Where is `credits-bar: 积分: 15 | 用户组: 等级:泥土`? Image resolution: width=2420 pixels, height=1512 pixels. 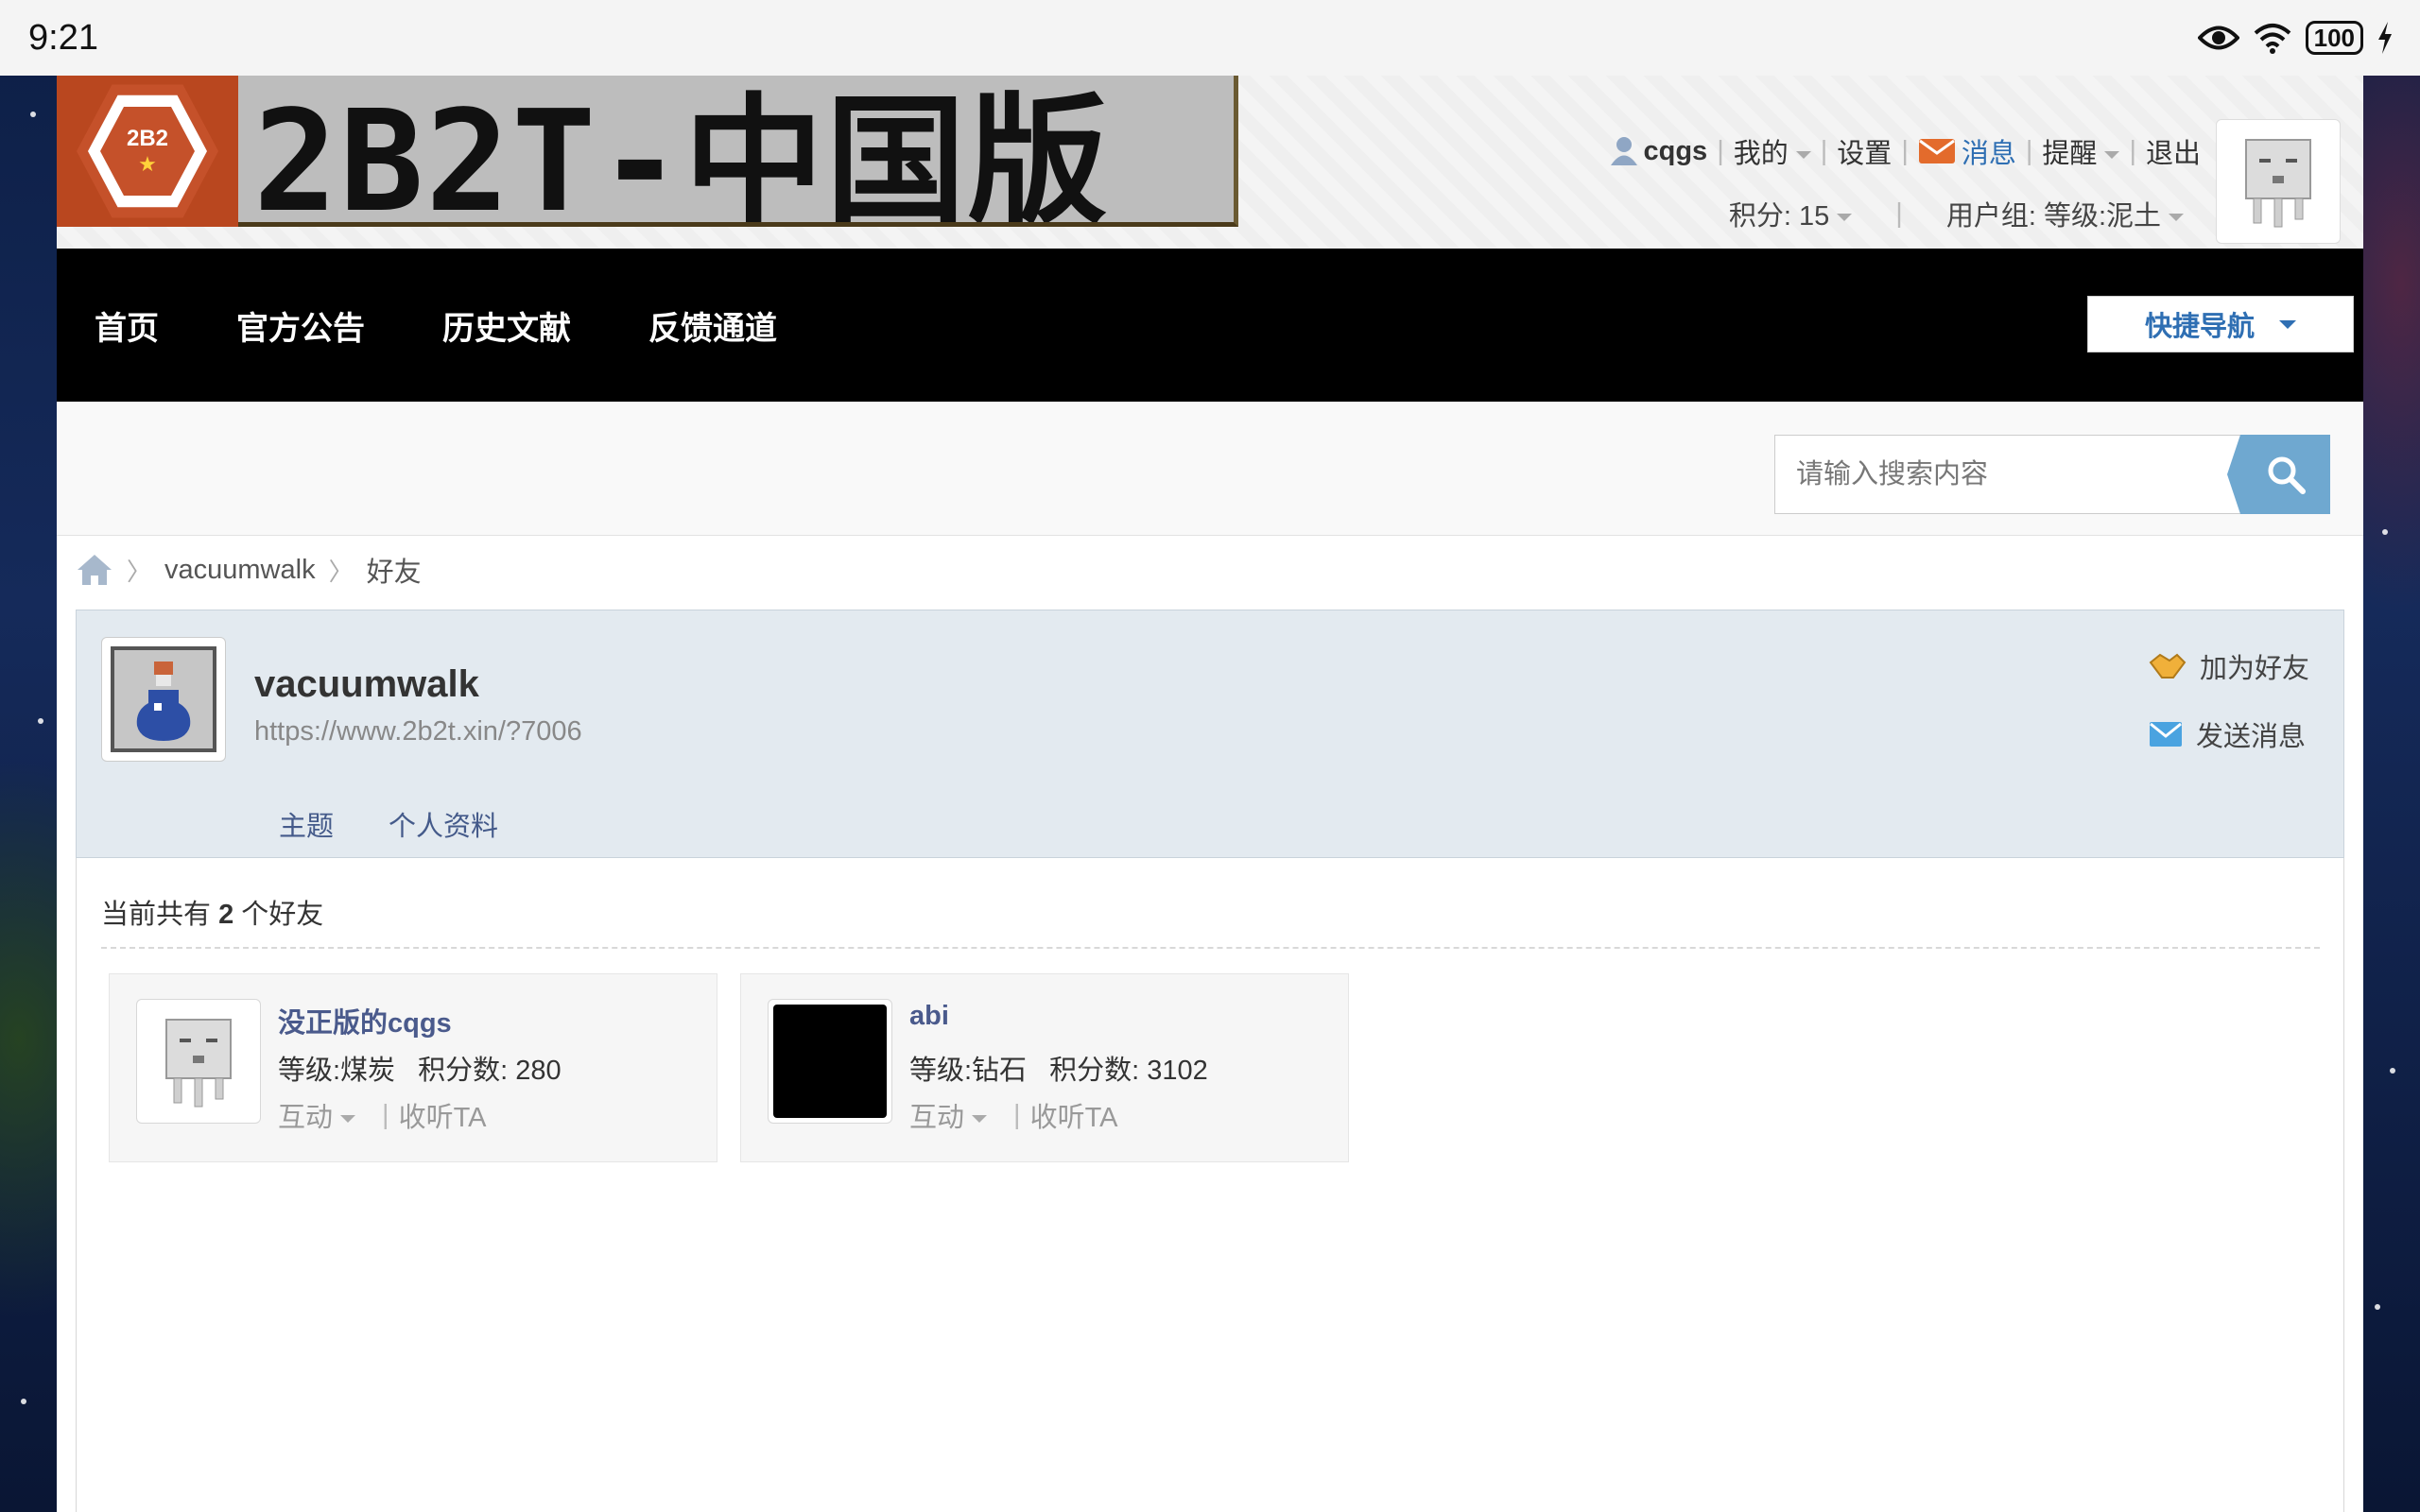
credits-bar: 积分: 15 | 用户组: 等级:泥土 is located at coordinates (1956, 213).